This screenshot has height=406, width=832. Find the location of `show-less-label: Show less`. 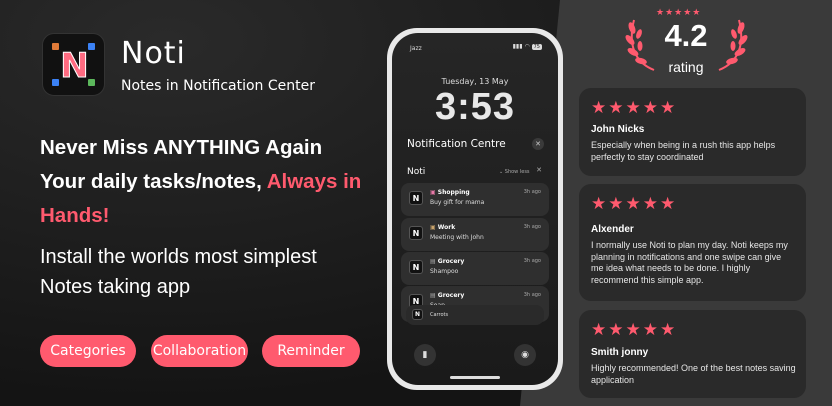

show-less-label: Show less is located at coordinates (517, 172).